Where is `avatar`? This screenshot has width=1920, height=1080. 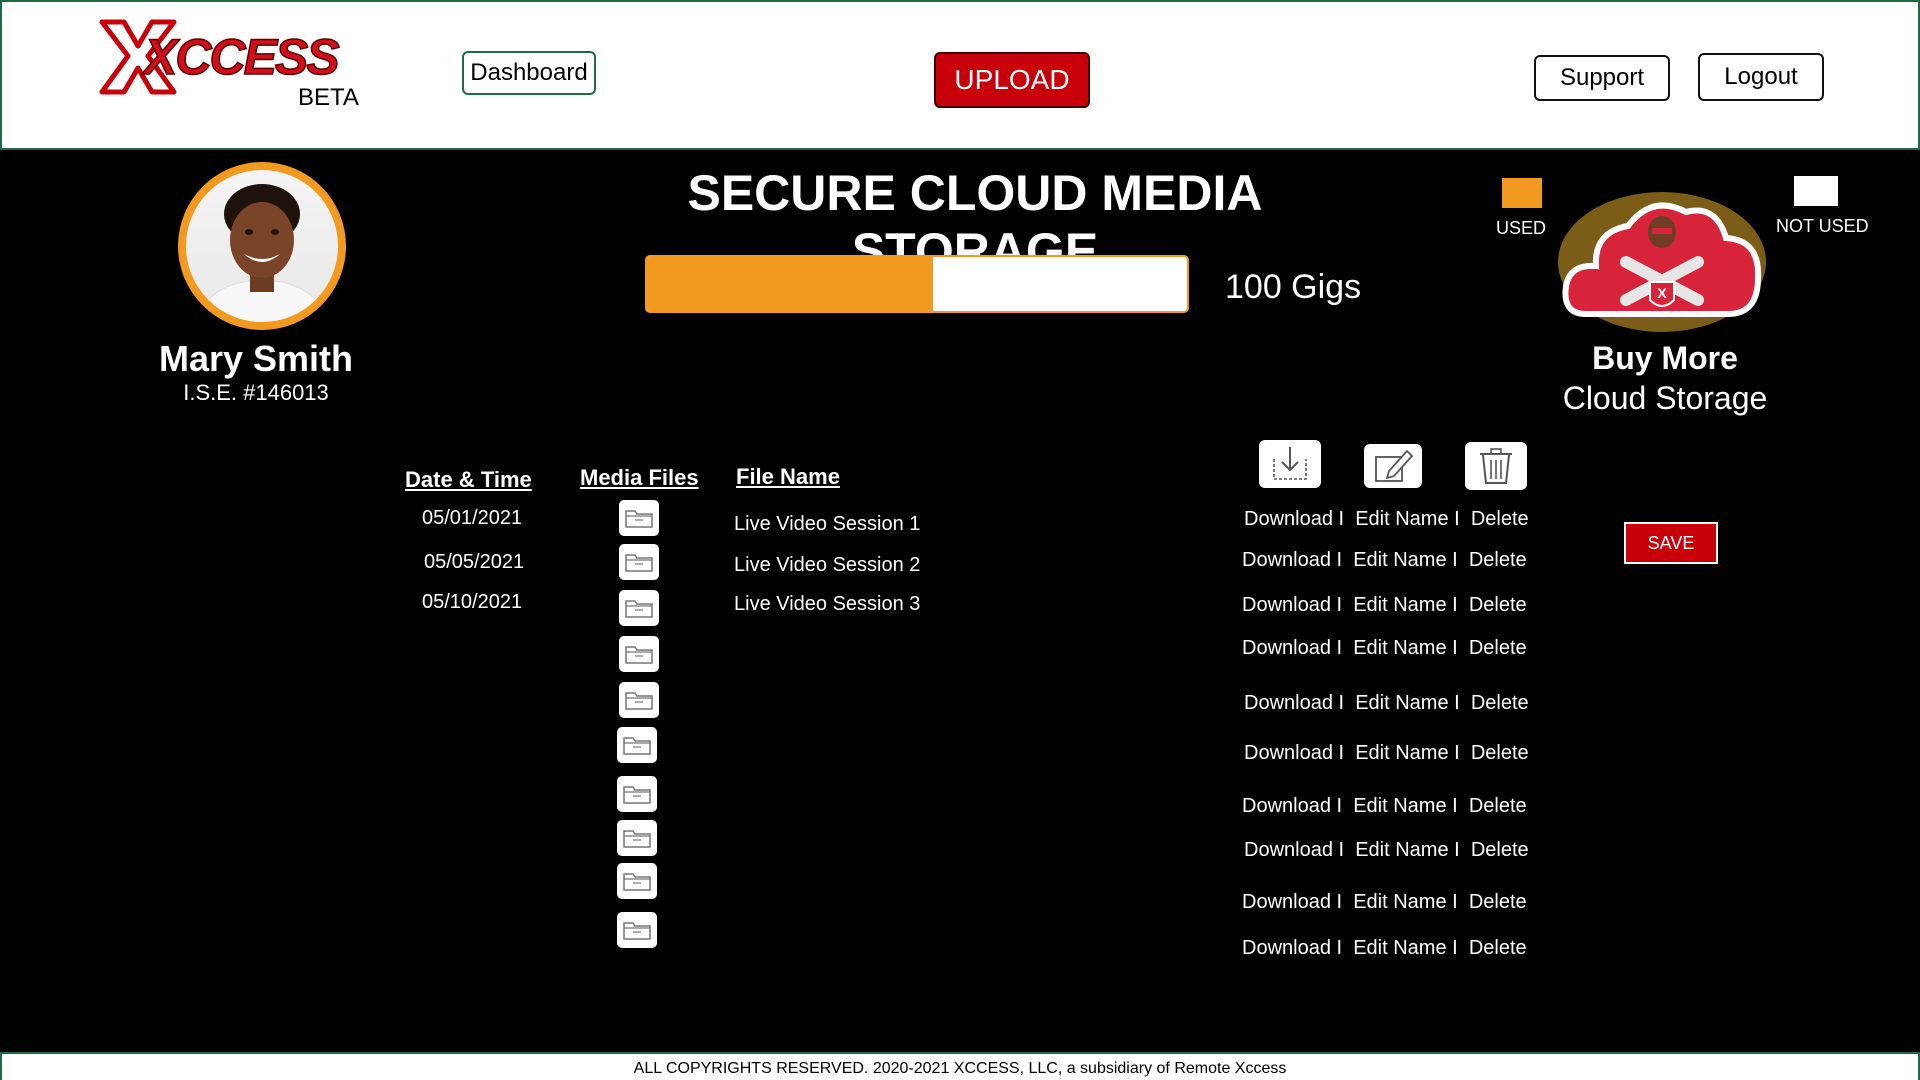 avatar is located at coordinates (262, 246).